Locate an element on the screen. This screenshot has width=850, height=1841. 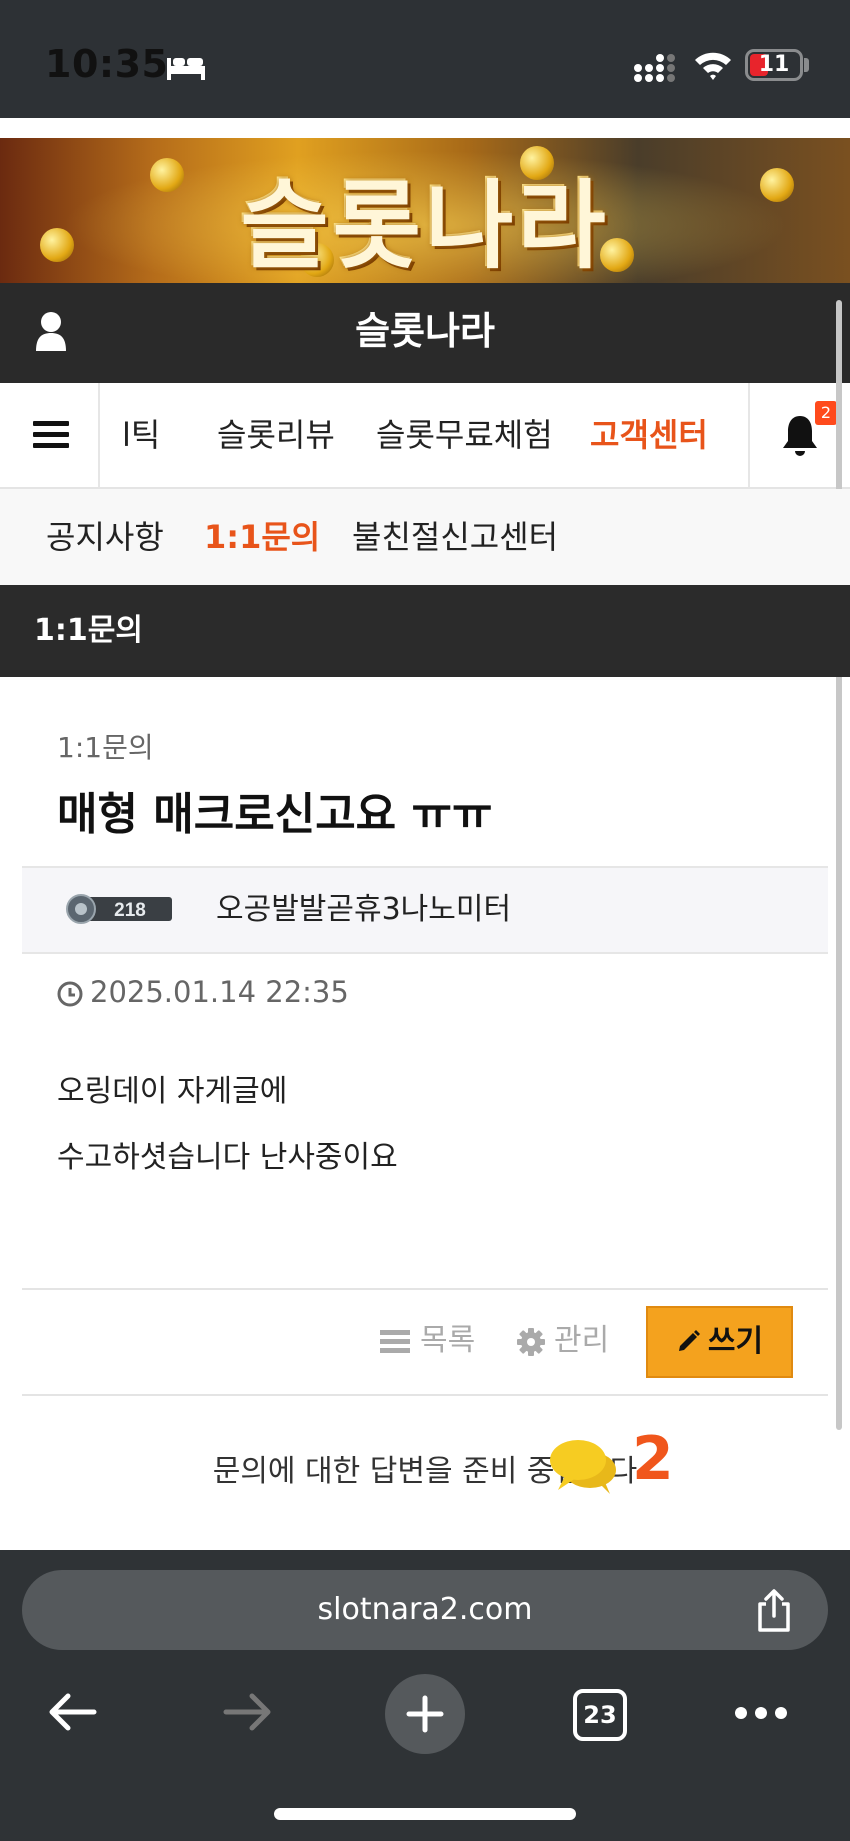
post-category: 1:1문의 is located at coordinates (105, 747).